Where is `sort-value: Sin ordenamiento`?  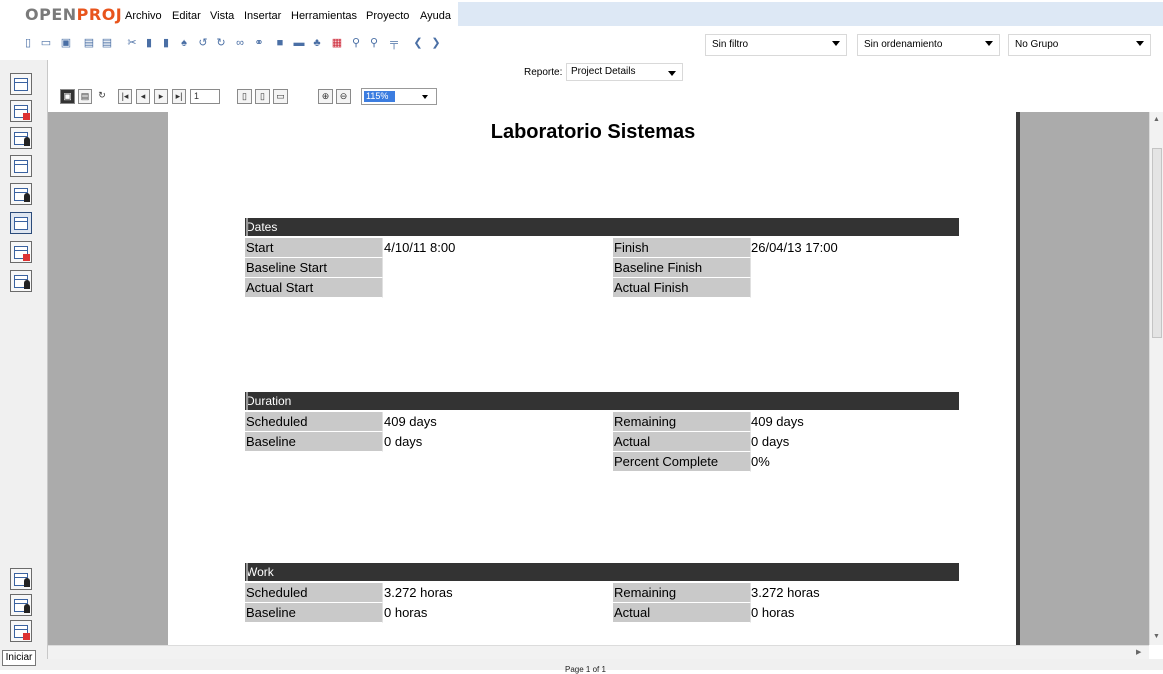 sort-value: Sin ordenamiento is located at coordinates (903, 44).